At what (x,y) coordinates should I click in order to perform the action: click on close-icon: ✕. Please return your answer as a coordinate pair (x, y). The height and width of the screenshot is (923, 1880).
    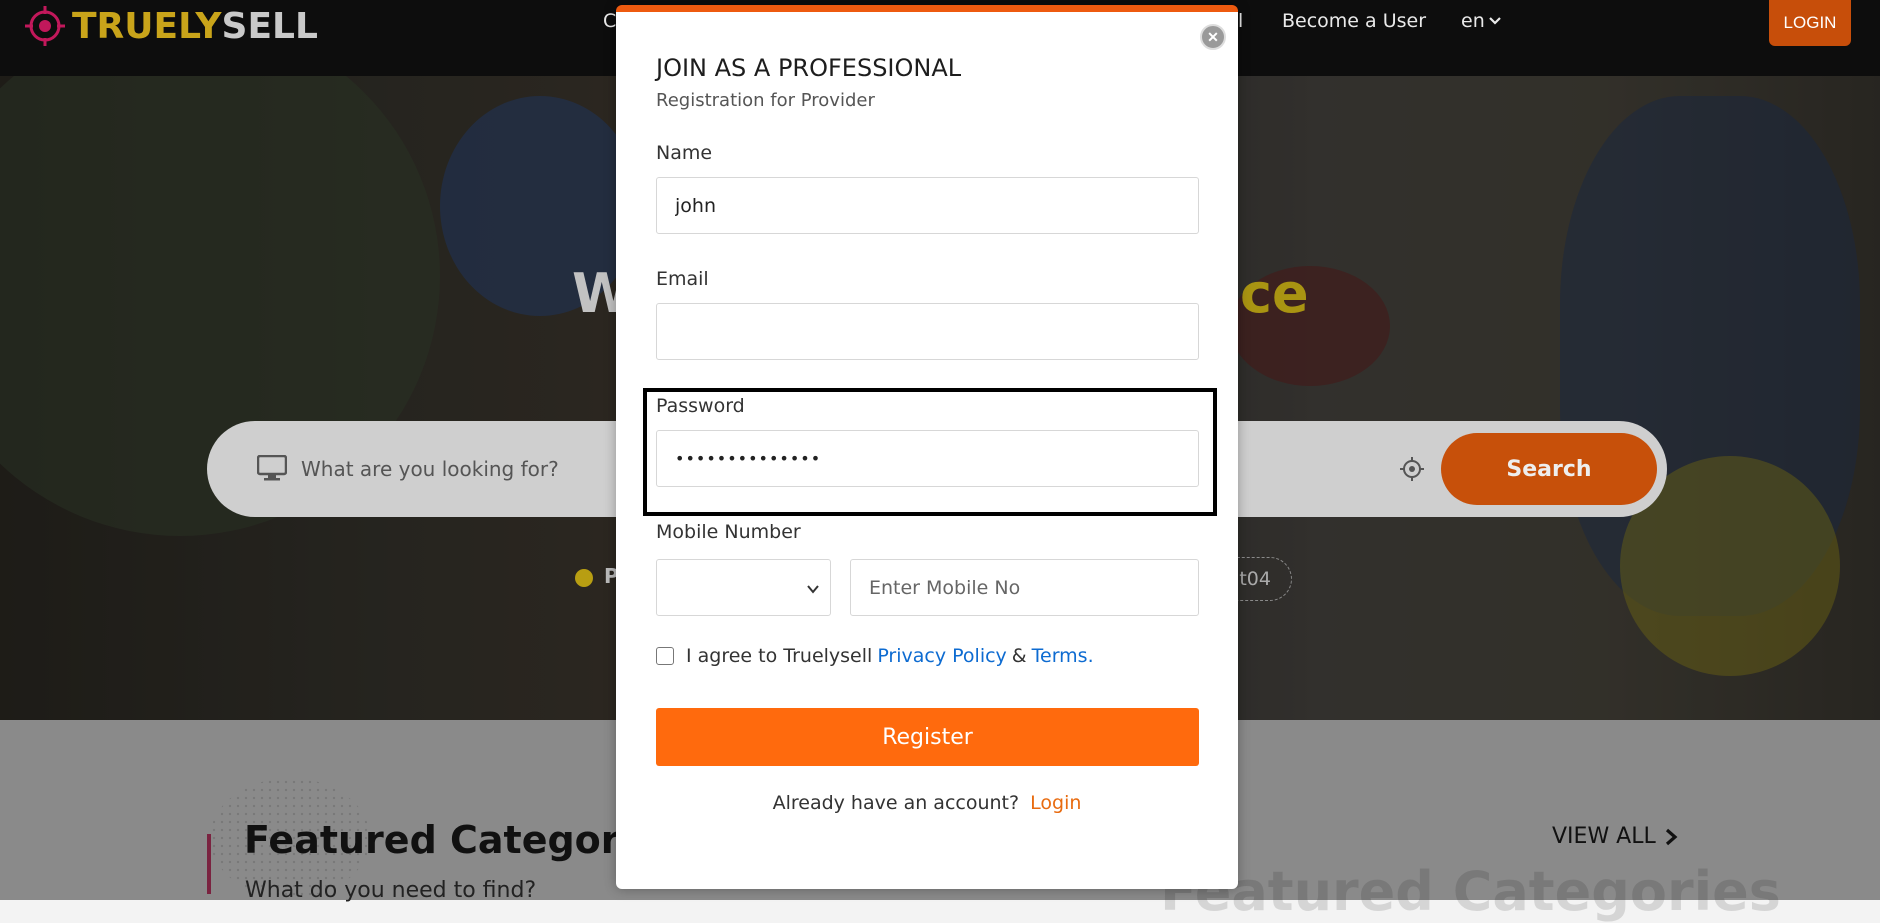
    Looking at the image, I should click on (1213, 37).